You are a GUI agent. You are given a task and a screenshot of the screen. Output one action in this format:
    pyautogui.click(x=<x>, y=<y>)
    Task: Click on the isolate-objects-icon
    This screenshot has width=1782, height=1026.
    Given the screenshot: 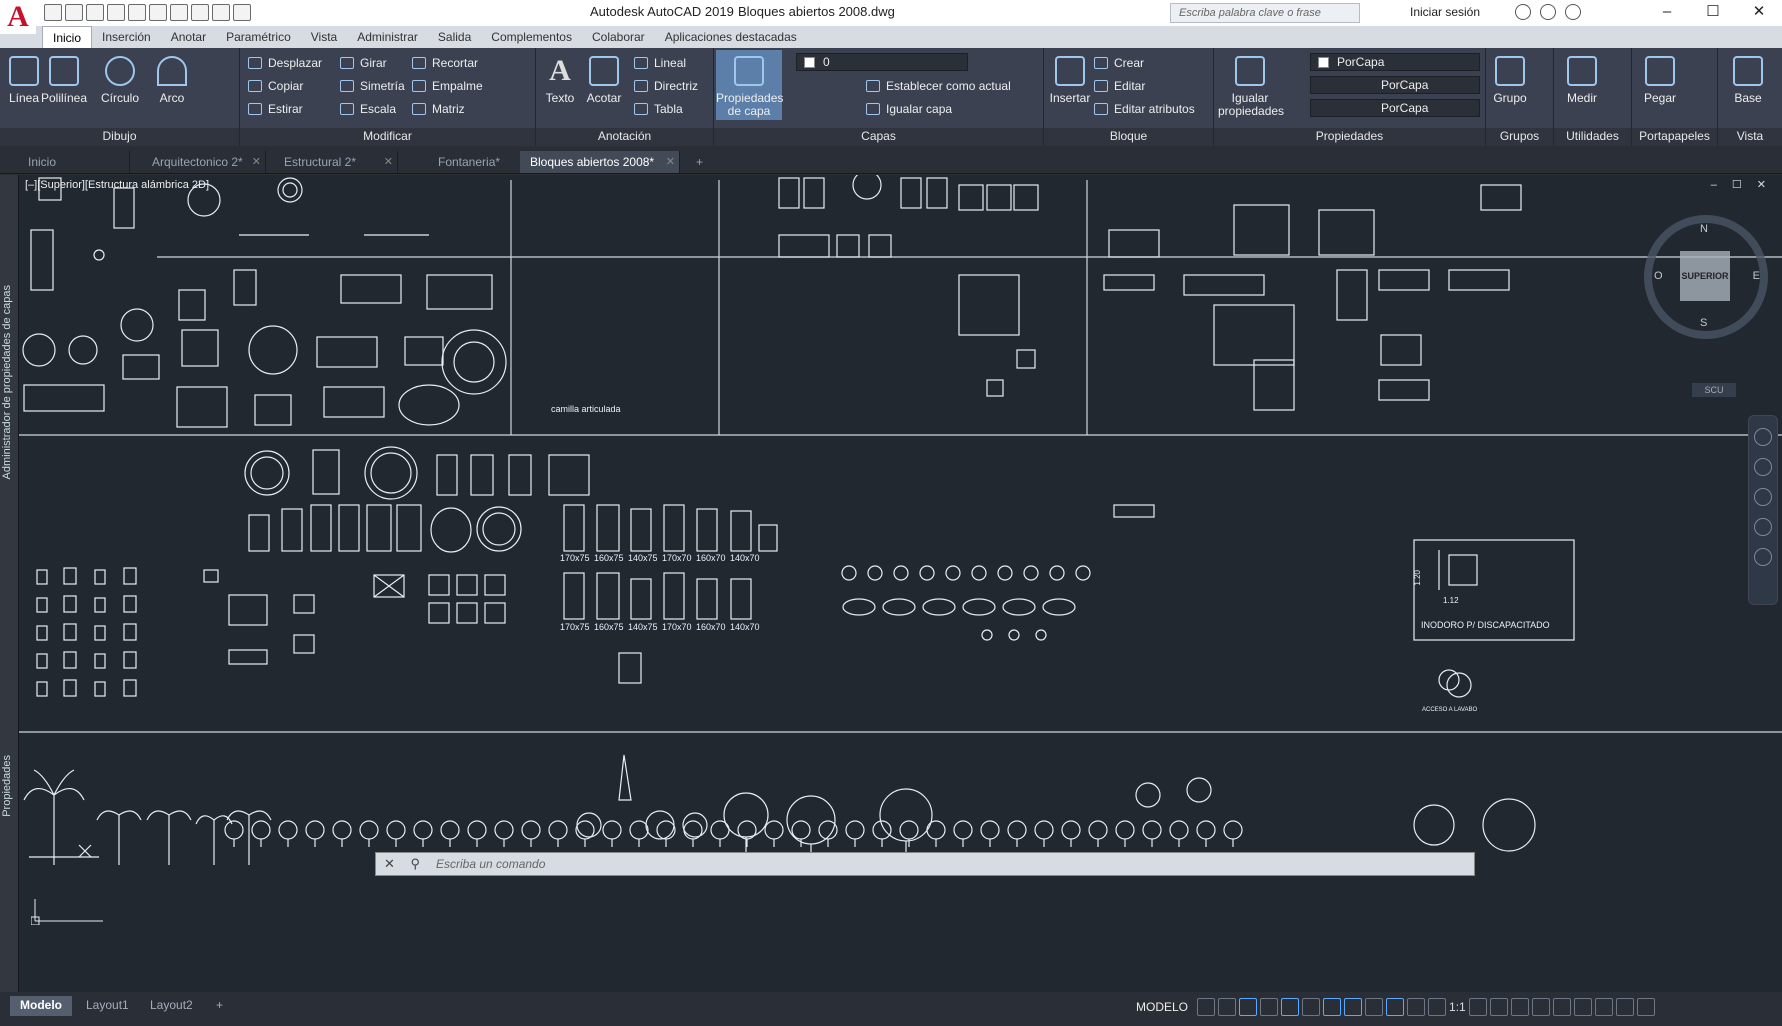 What is the action you would take?
    pyautogui.click(x=1582, y=1007)
    